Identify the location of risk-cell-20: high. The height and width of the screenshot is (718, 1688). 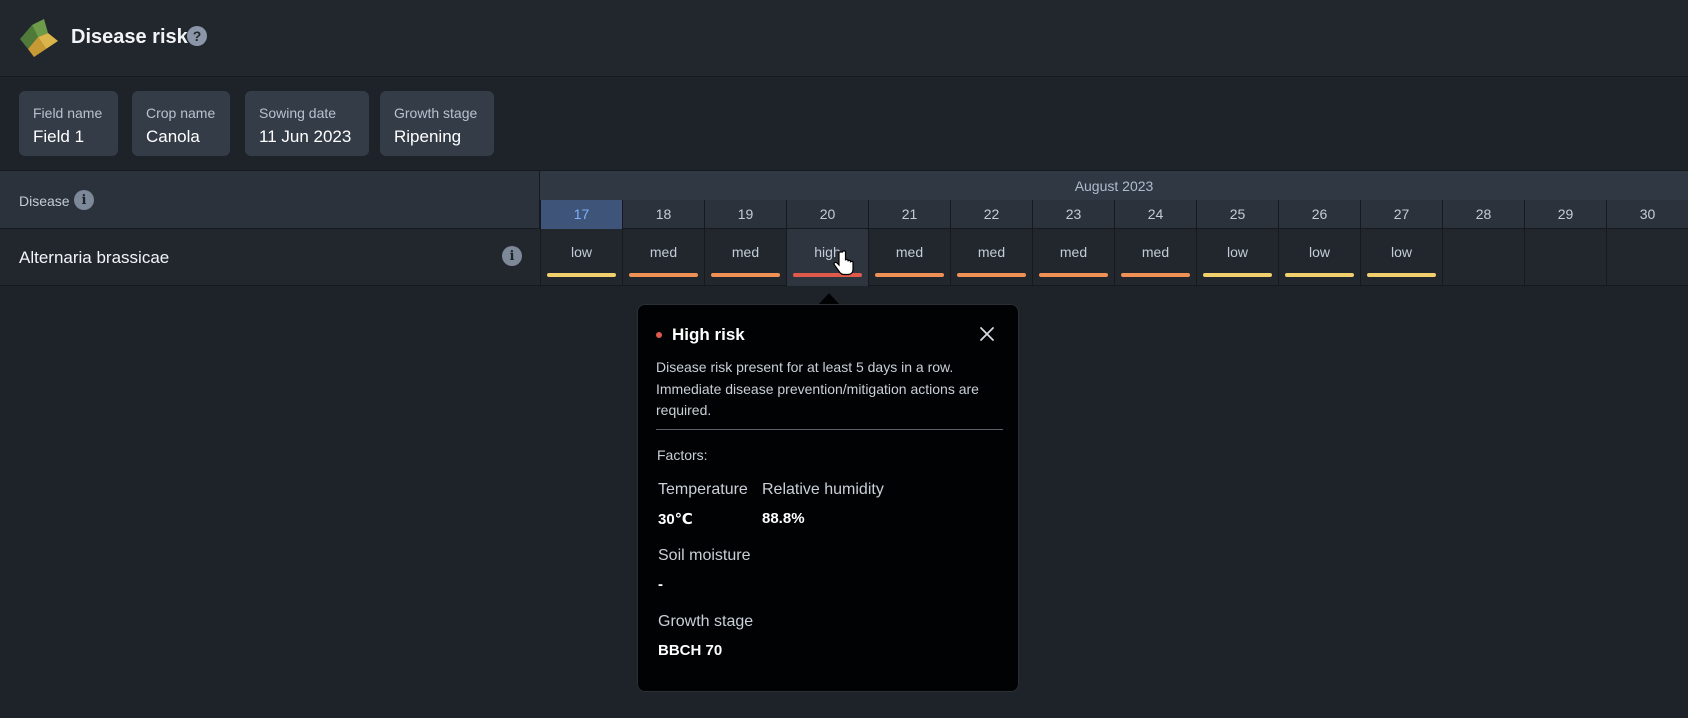
(827, 257).